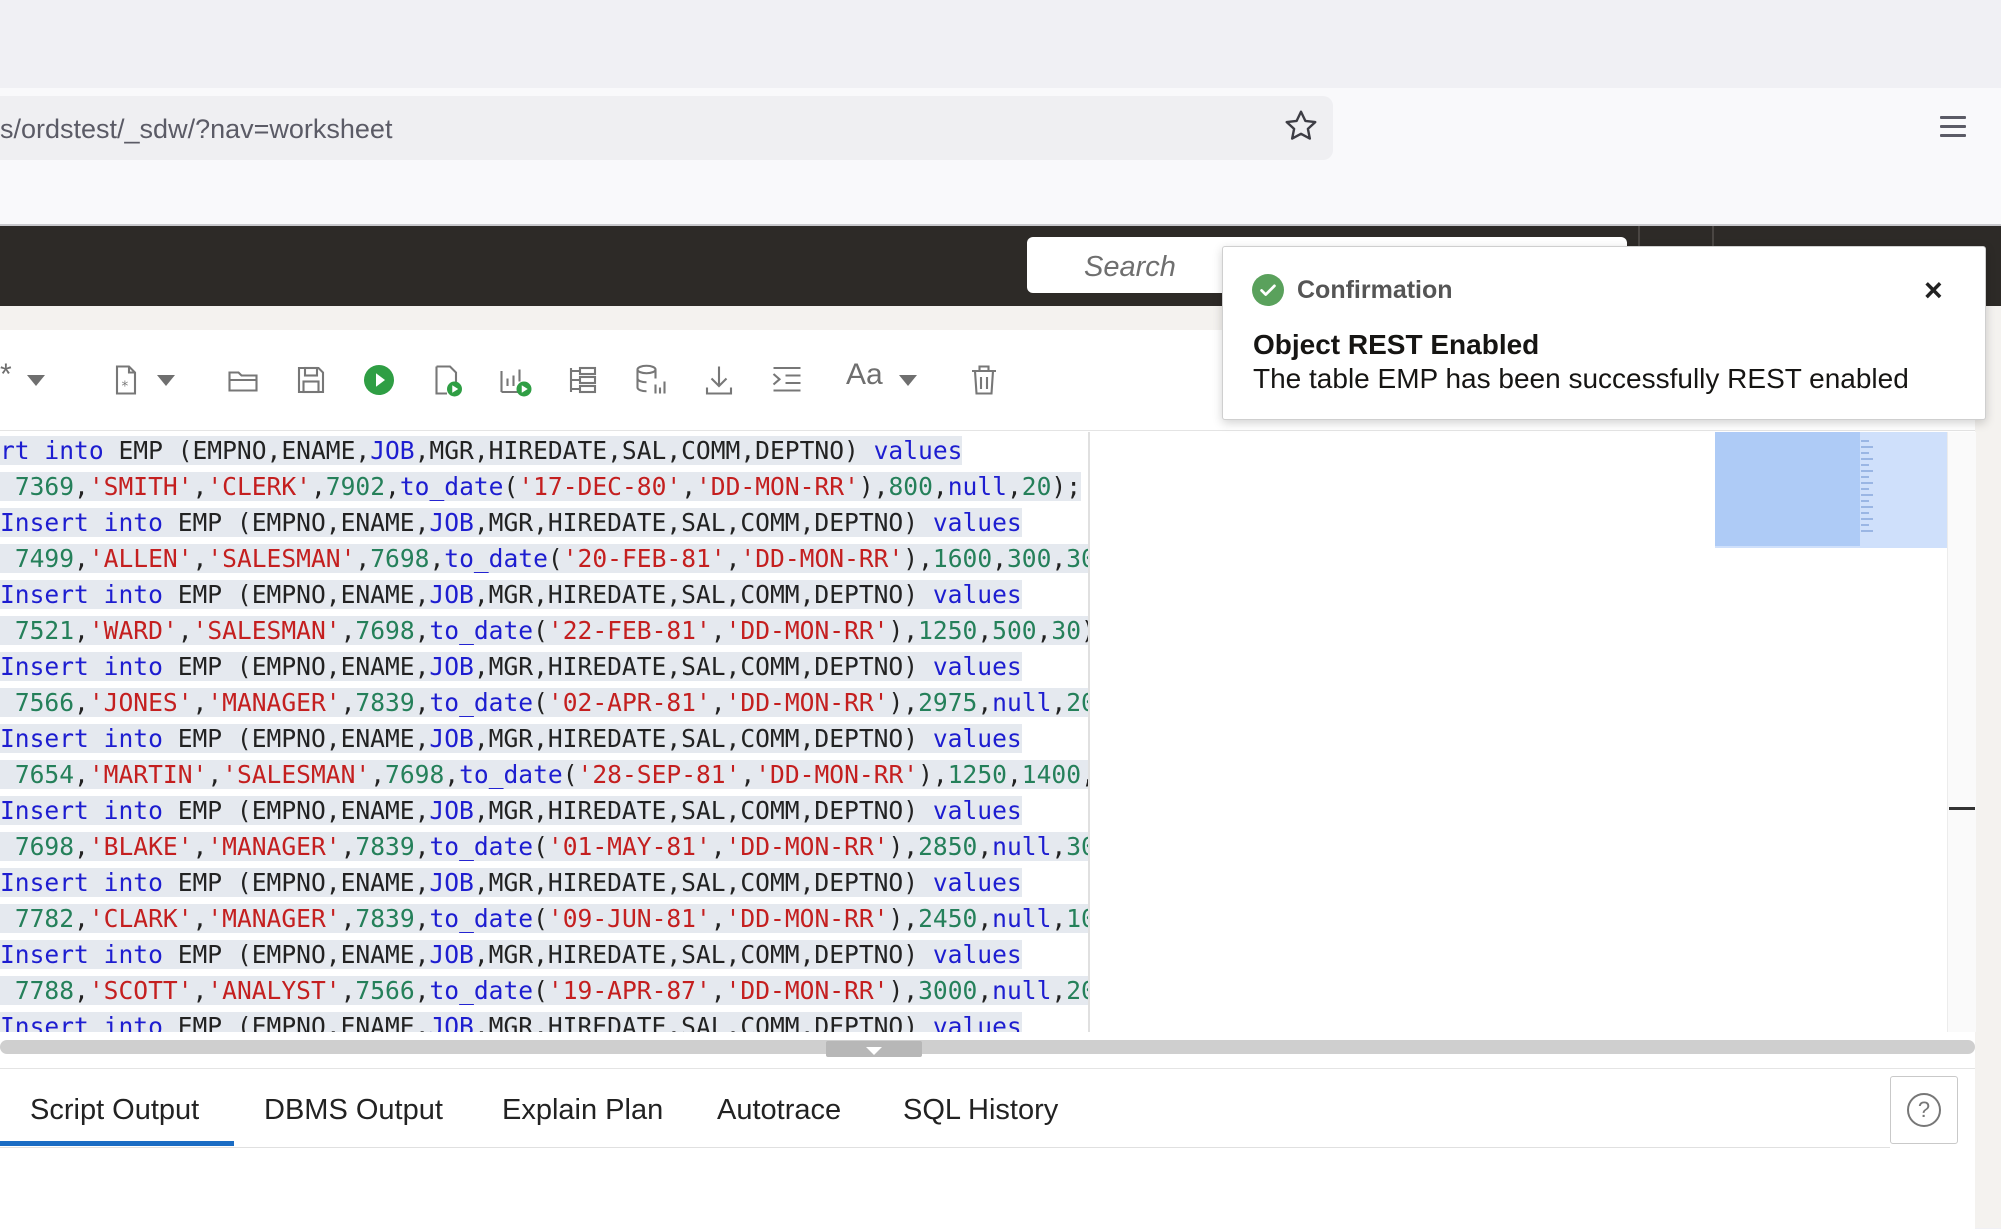  What do you see at coordinates (1000, 44) in the screenshot?
I see `browser-tabstrip` at bounding box center [1000, 44].